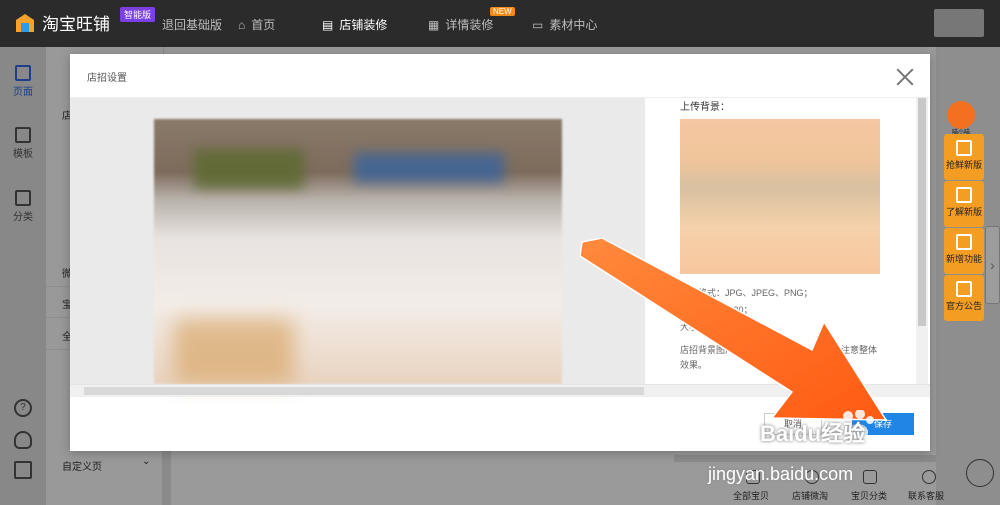 The height and width of the screenshot is (505, 1000). I want to click on document-icon, so click(964, 242).